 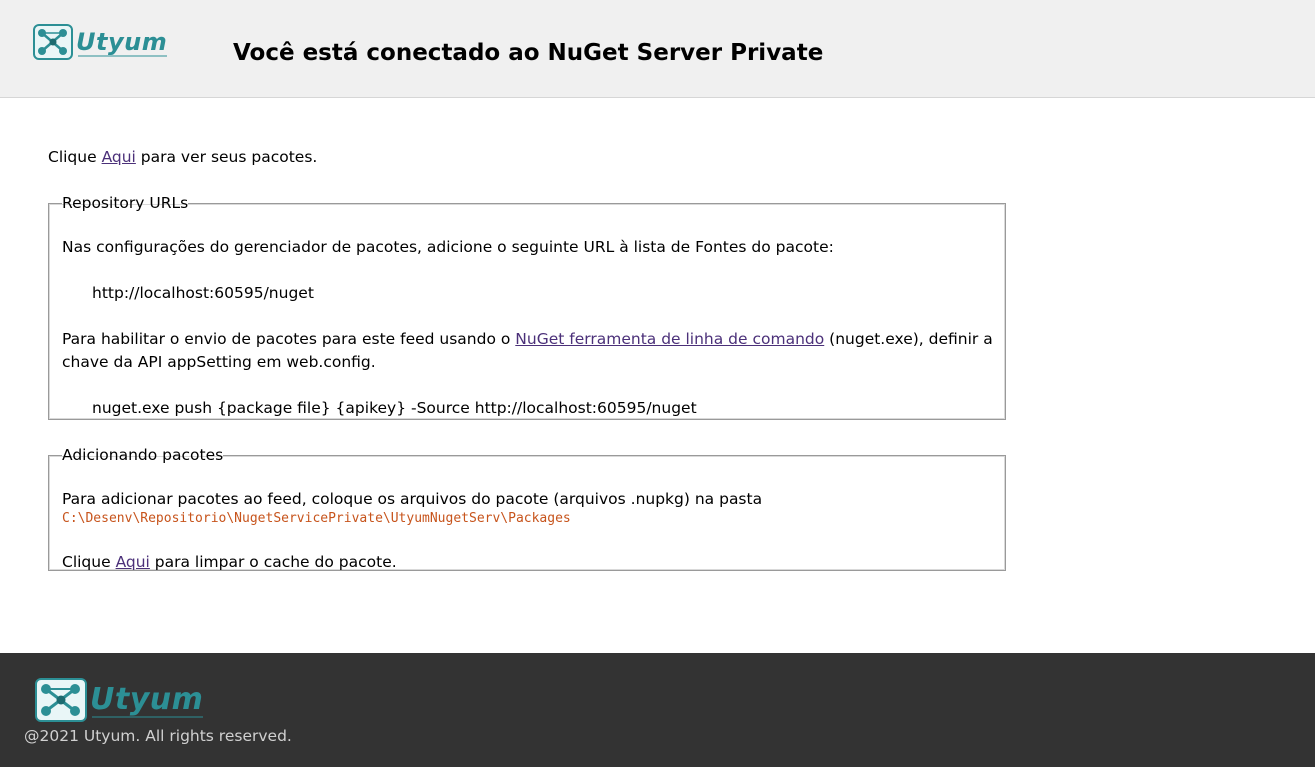 What do you see at coordinates (219, 362) in the screenshot?
I see `push-instructions-line2: chave da API appSetting em web.config.` at bounding box center [219, 362].